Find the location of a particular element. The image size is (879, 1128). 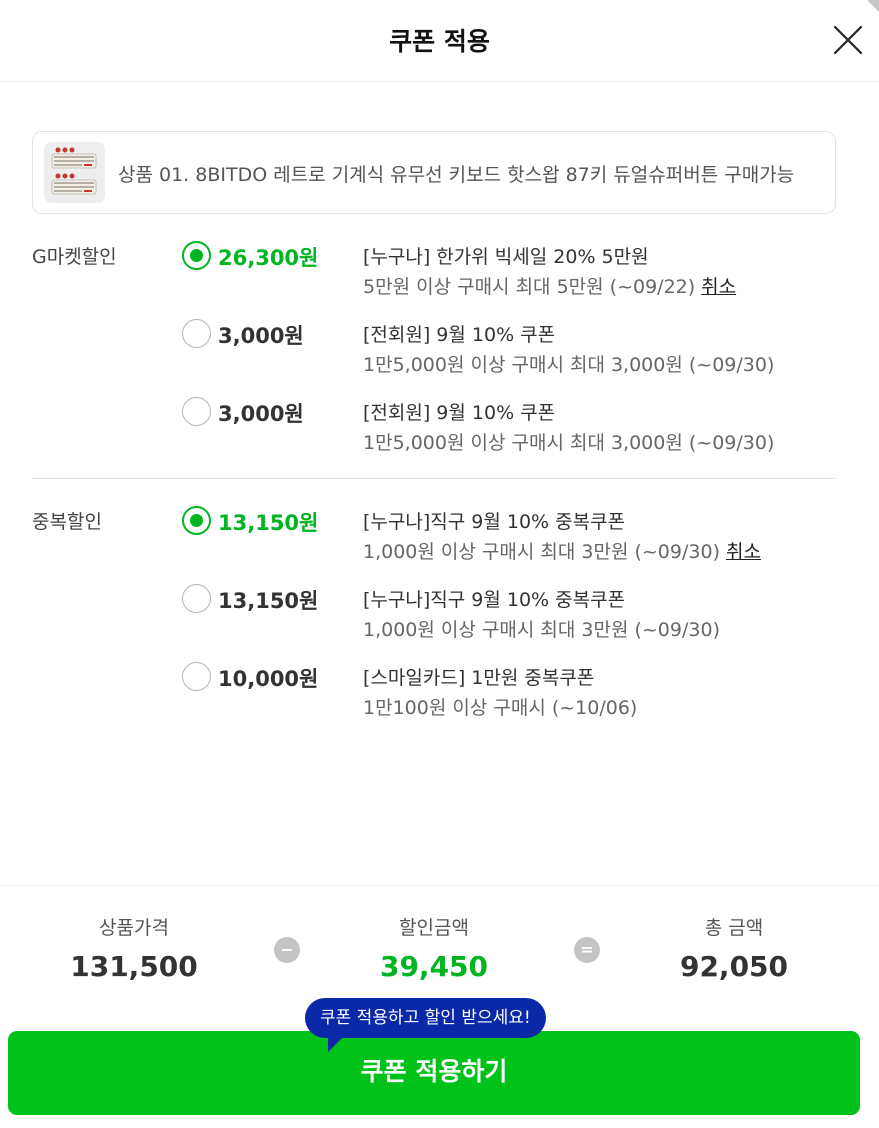

coupon-amount: 10,000원 is located at coordinates (268, 679).